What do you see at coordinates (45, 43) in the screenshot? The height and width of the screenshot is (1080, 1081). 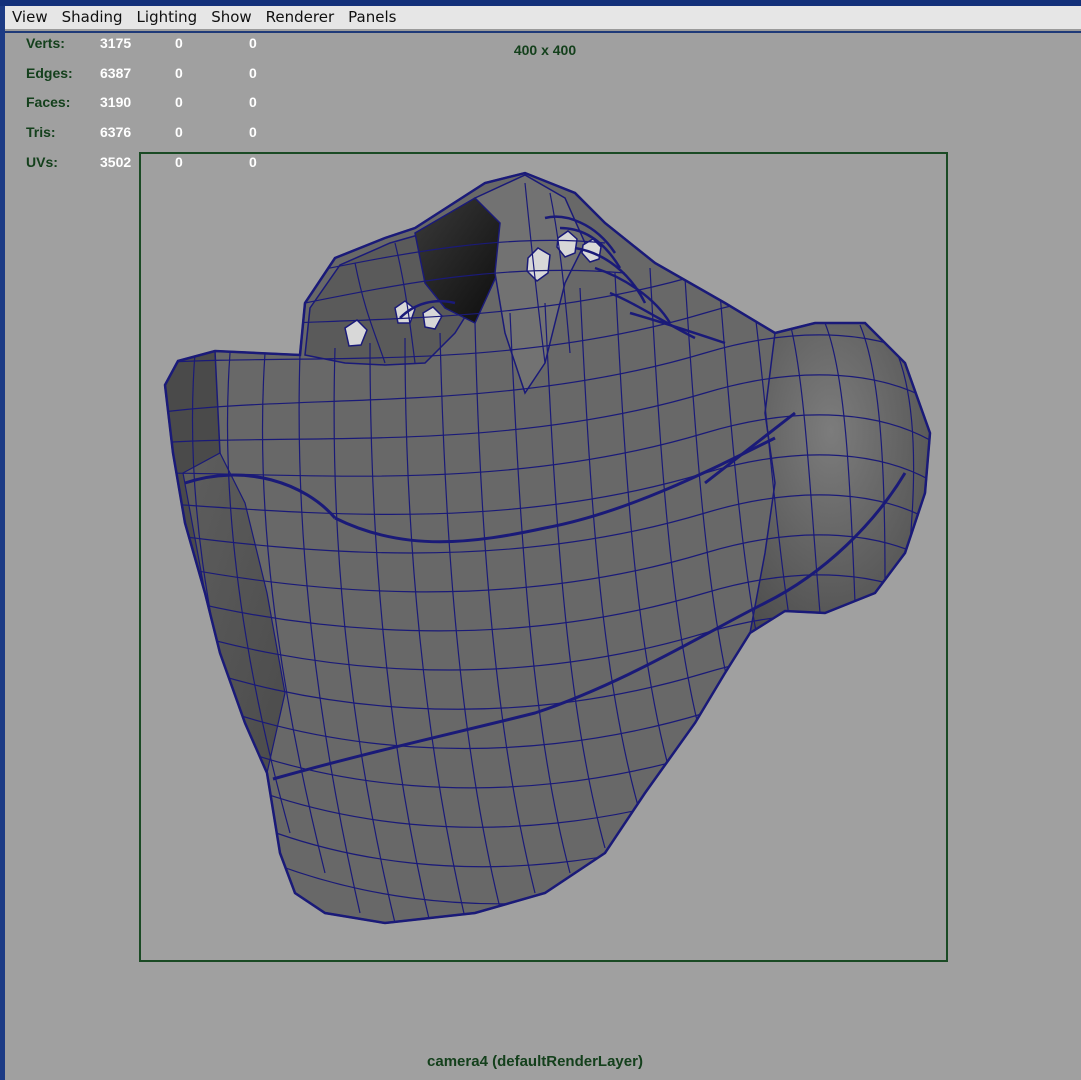 I see `hud-verts-label: Verts:` at bounding box center [45, 43].